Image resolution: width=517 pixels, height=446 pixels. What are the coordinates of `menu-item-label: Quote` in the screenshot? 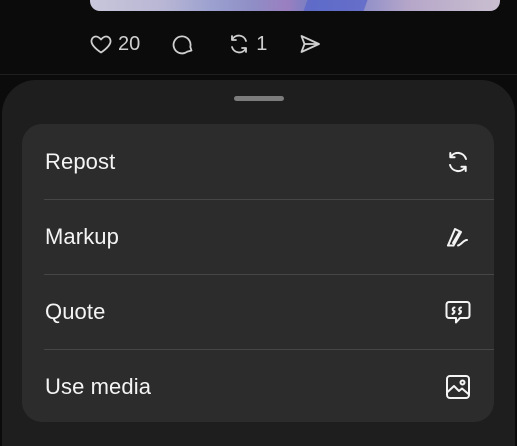 It's located at (75, 311).